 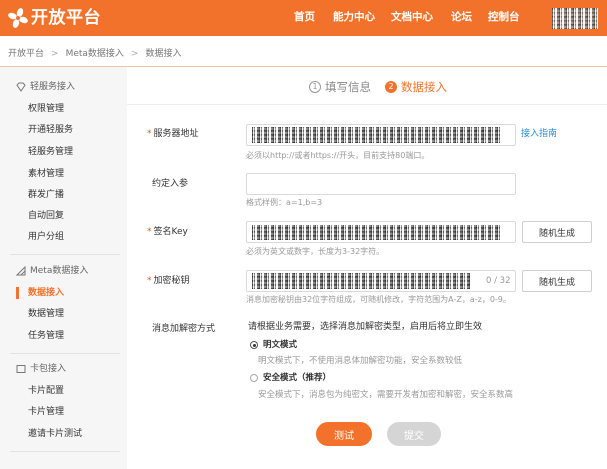 What do you see at coordinates (557, 232) in the screenshot?
I see `sign-key-random-button: 随机生成` at bounding box center [557, 232].